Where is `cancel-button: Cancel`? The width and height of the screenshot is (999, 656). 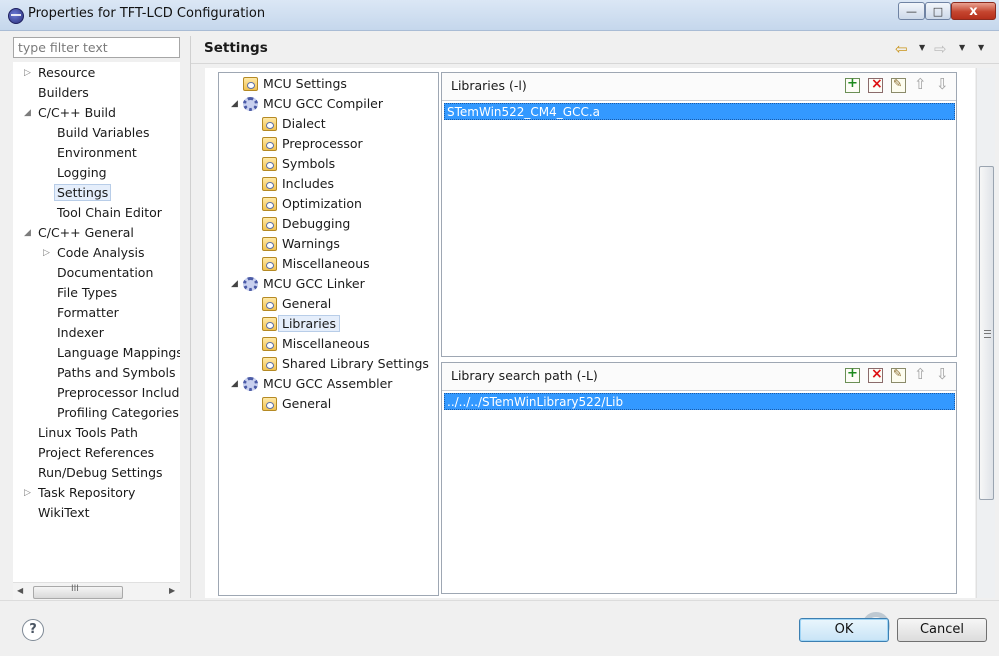
cancel-button: Cancel is located at coordinates (942, 630).